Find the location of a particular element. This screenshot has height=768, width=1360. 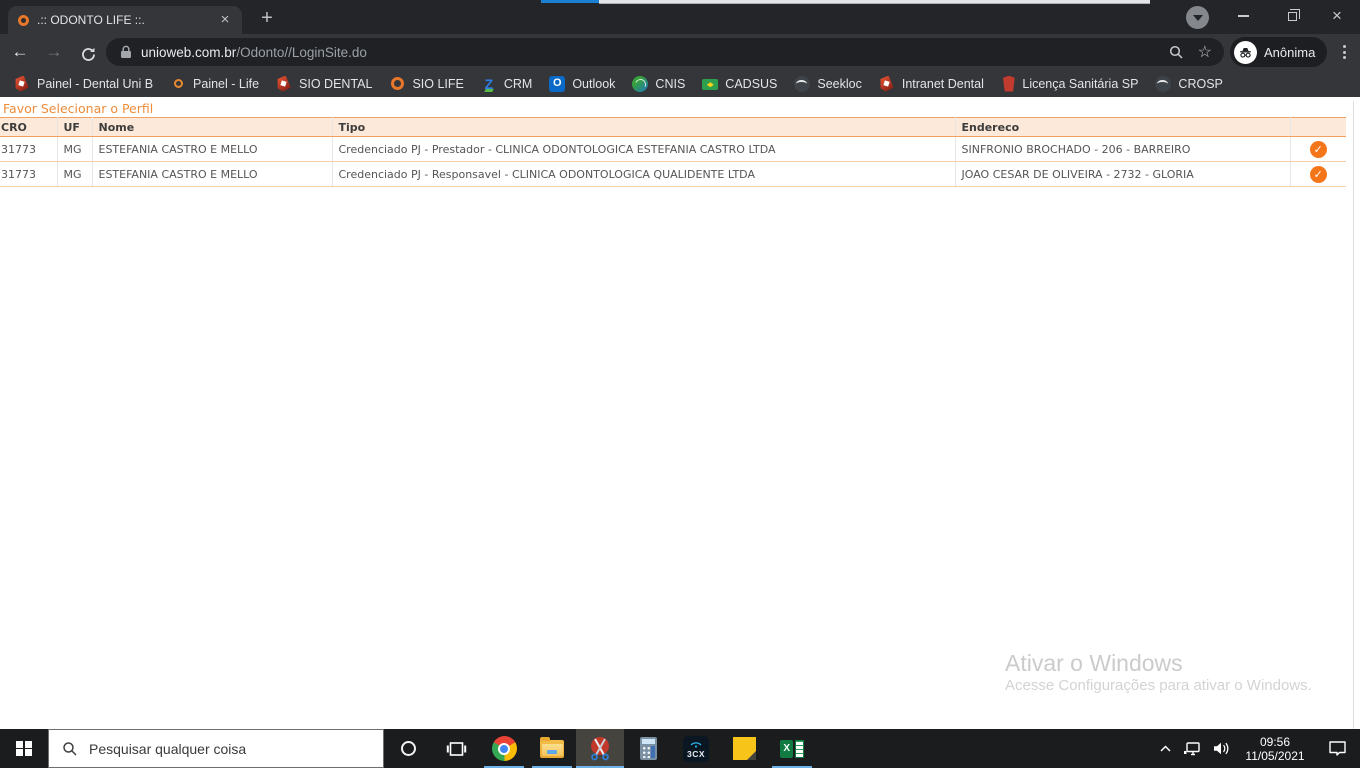

minimize-icon is located at coordinates (1243, 16).